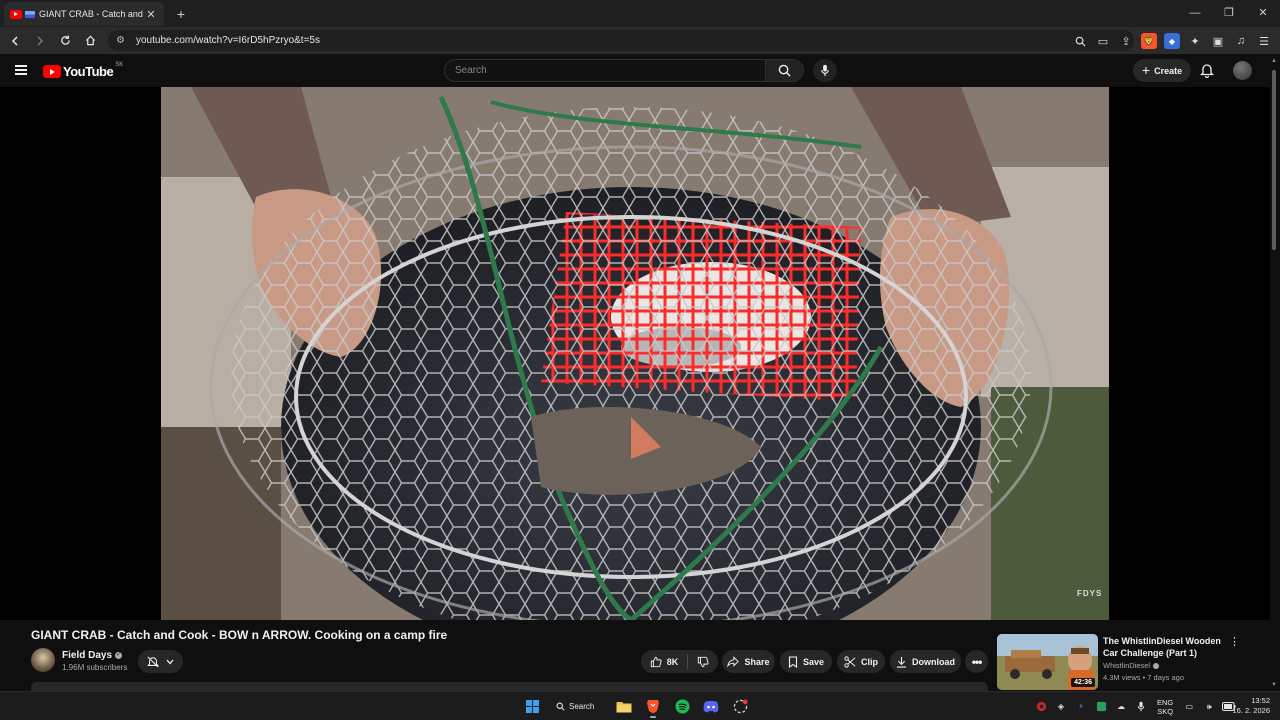 The width and height of the screenshot is (1280, 720). I want to click on start-button, so click(532, 707).